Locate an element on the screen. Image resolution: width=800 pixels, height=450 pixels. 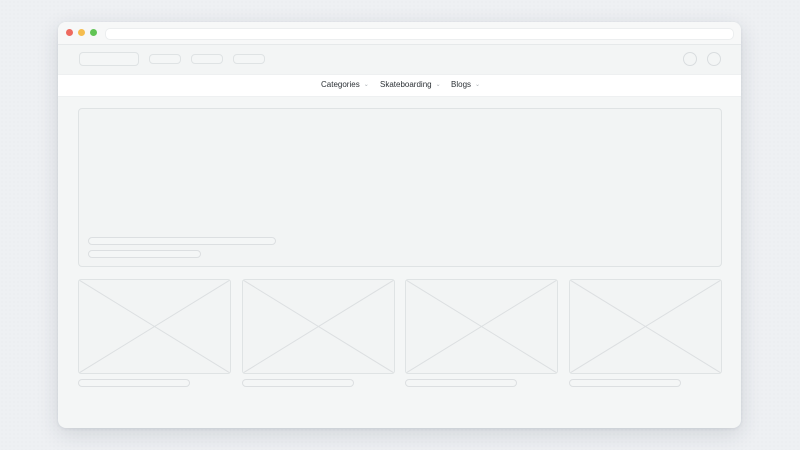
maximize-icon is located at coordinates (93, 32).